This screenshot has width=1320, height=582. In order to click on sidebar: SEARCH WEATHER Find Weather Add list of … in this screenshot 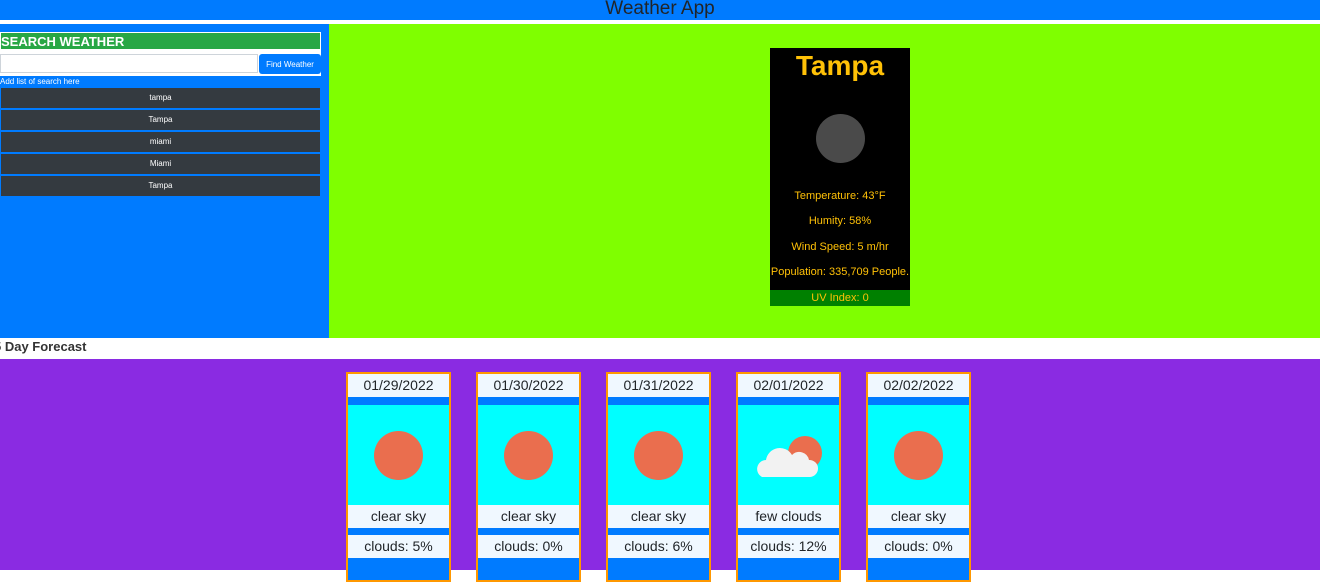, I will do `click(164, 181)`.